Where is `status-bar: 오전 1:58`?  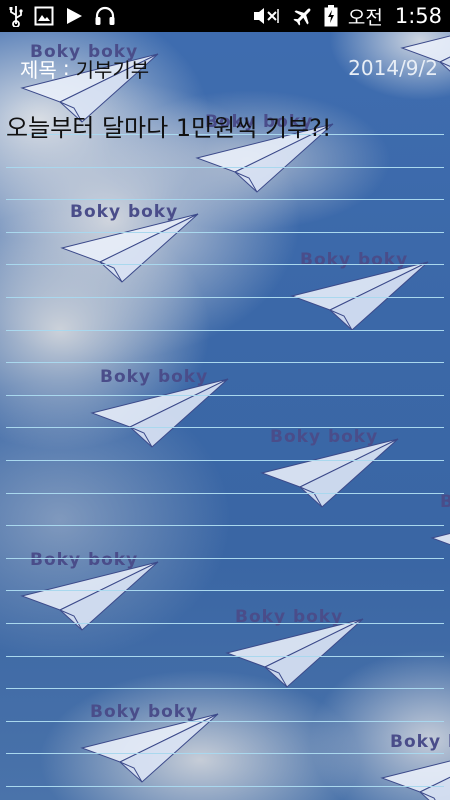 status-bar: 오전 1:58 is located at coordinates (225, 16).